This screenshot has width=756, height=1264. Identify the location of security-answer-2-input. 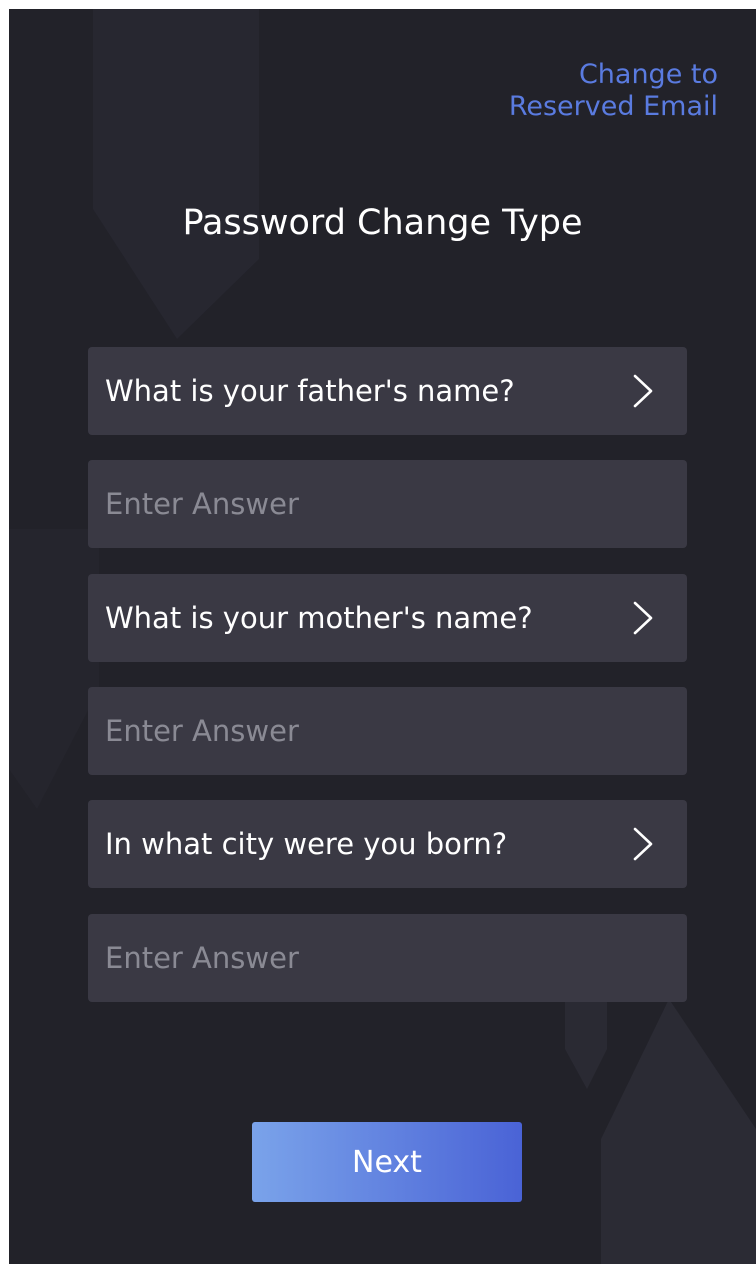
(387, 731).